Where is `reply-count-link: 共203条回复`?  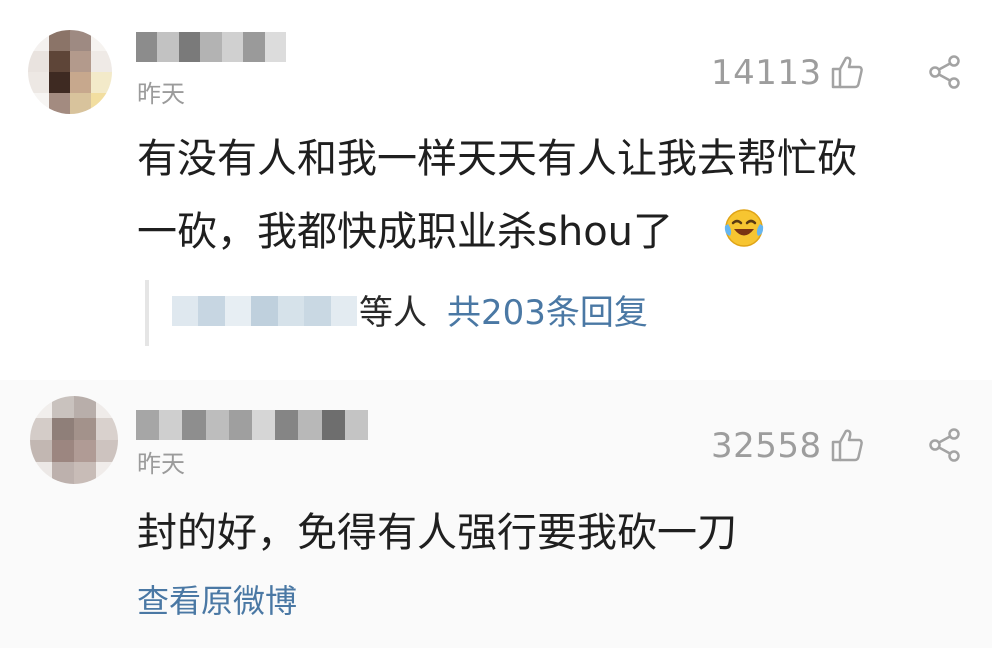
reply-count-link: 共203条回复 is located at coordinates (547, 313).